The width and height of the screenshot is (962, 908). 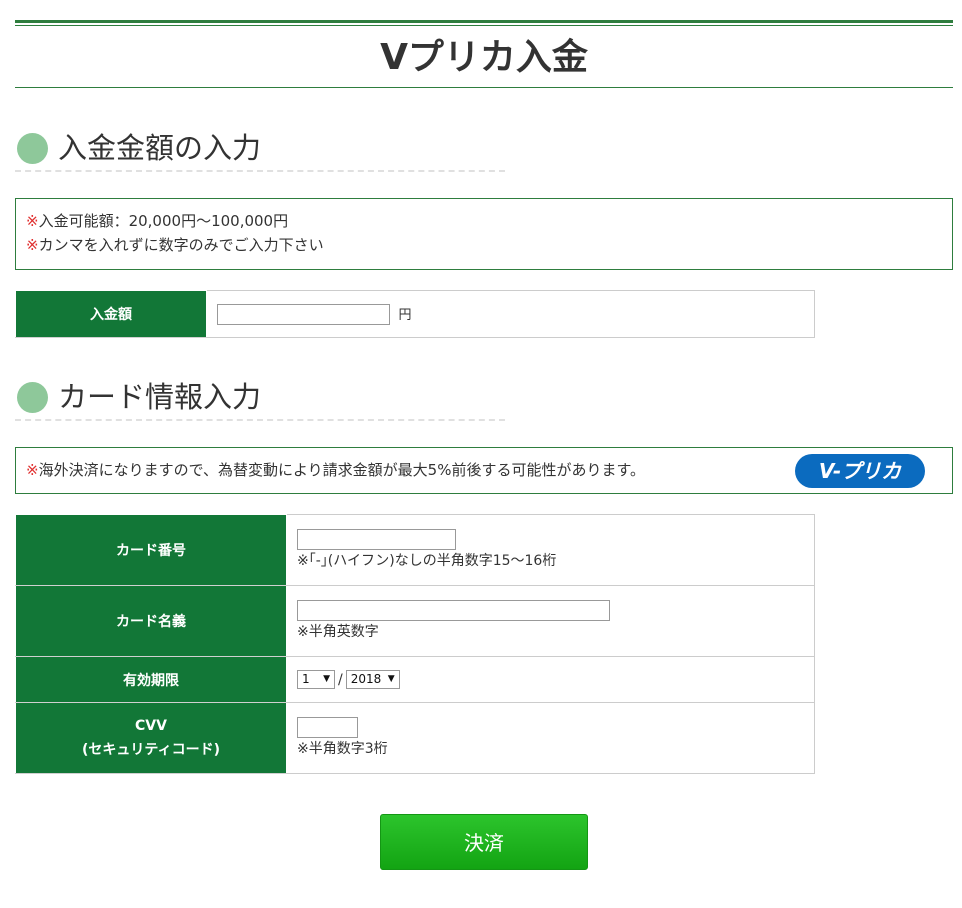 I want to click on section-heading-amount: 入金金額の入力, so click(x=260, y=150).